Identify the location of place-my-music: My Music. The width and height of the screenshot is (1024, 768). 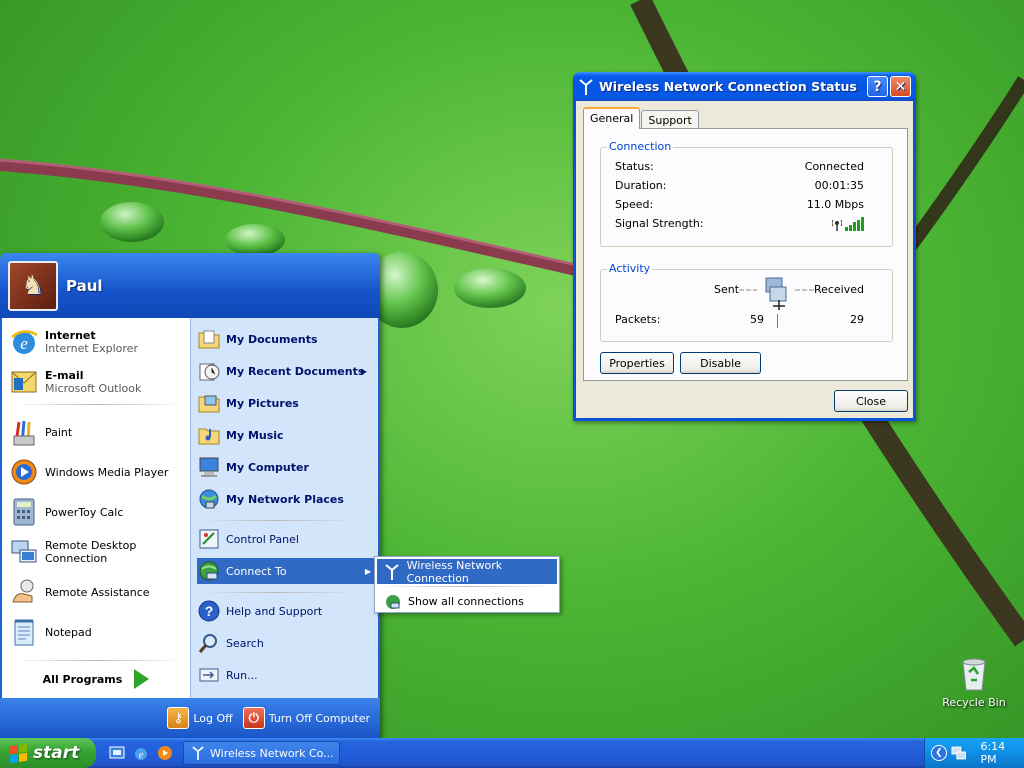
(286, 435).